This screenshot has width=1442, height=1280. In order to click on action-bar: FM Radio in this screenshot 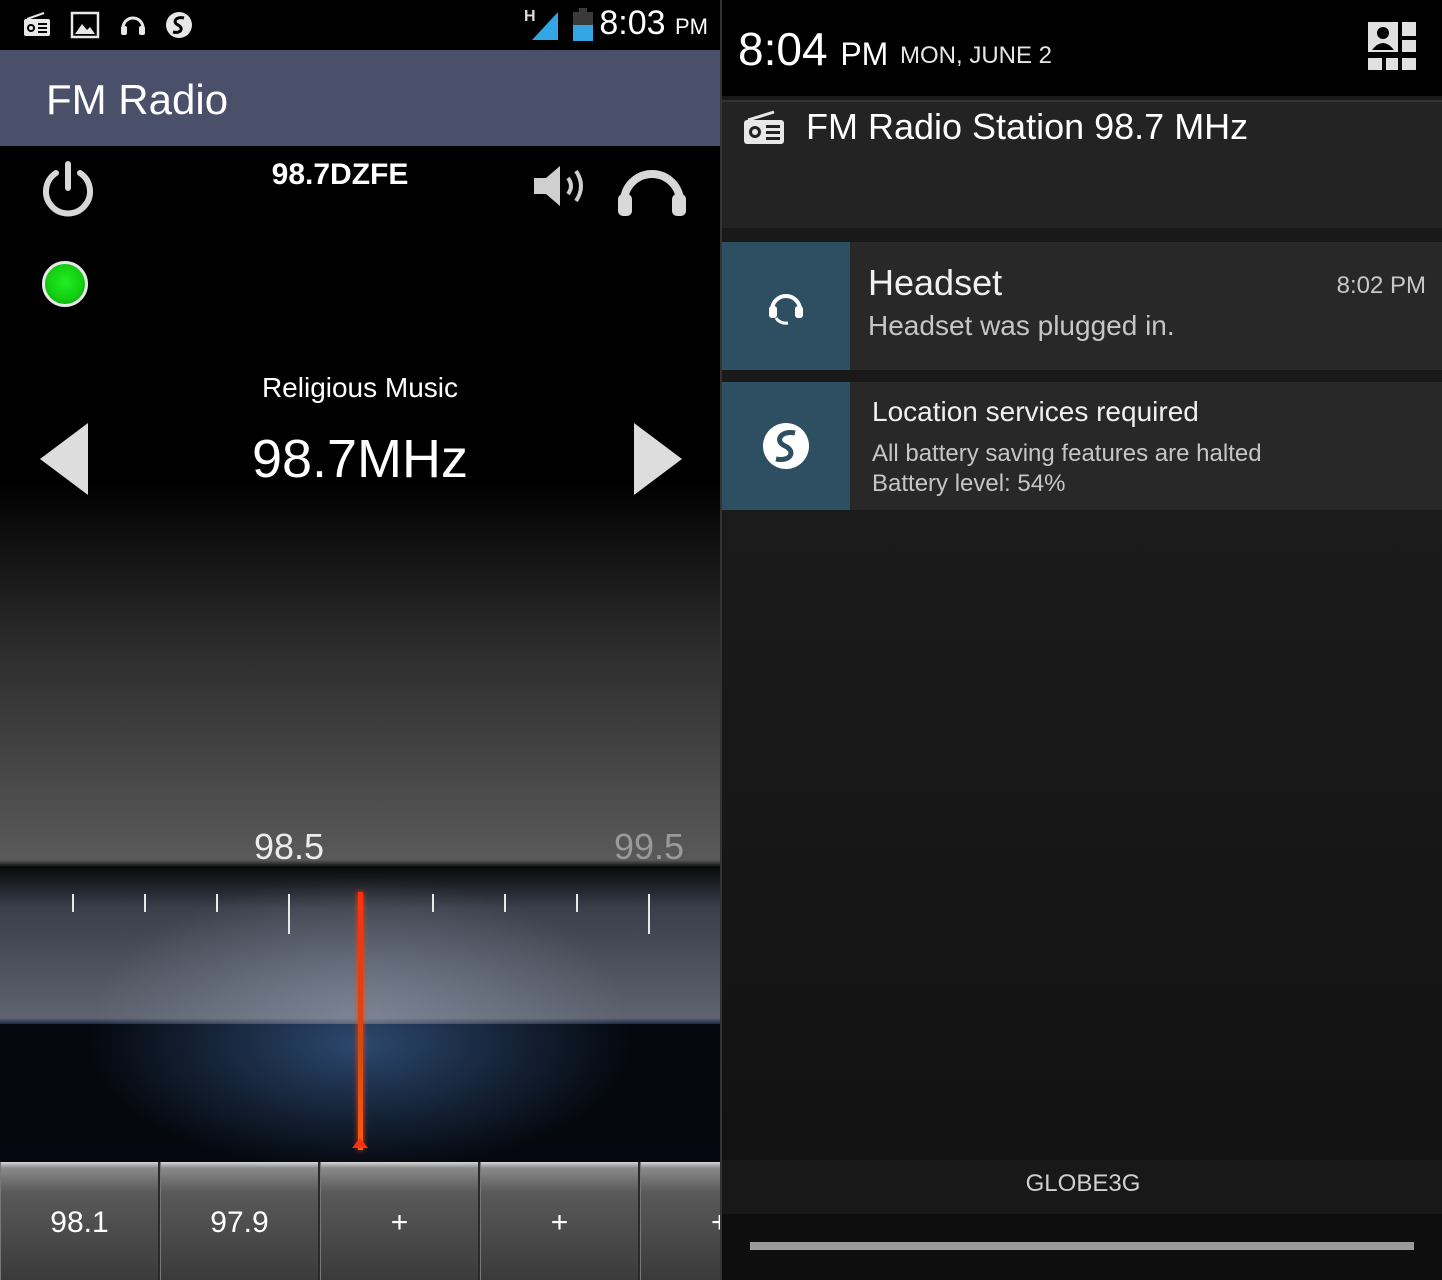, I will do `click(360, 98)`.